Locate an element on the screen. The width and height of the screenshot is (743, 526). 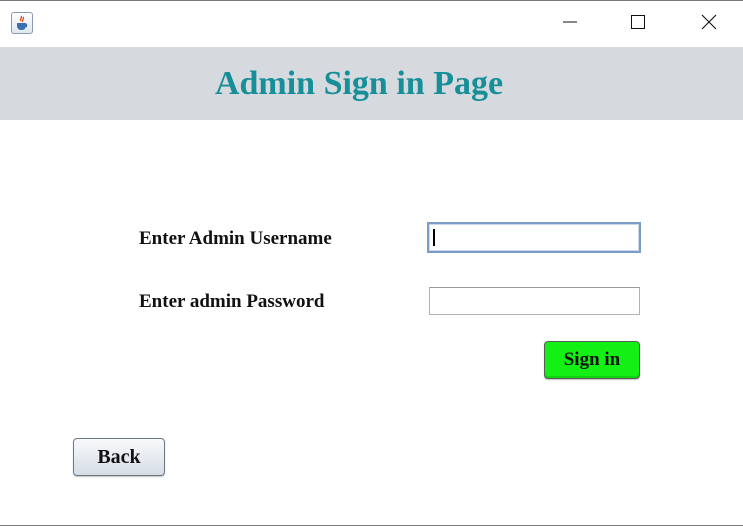
close-button is located at coordinates (709, 24).